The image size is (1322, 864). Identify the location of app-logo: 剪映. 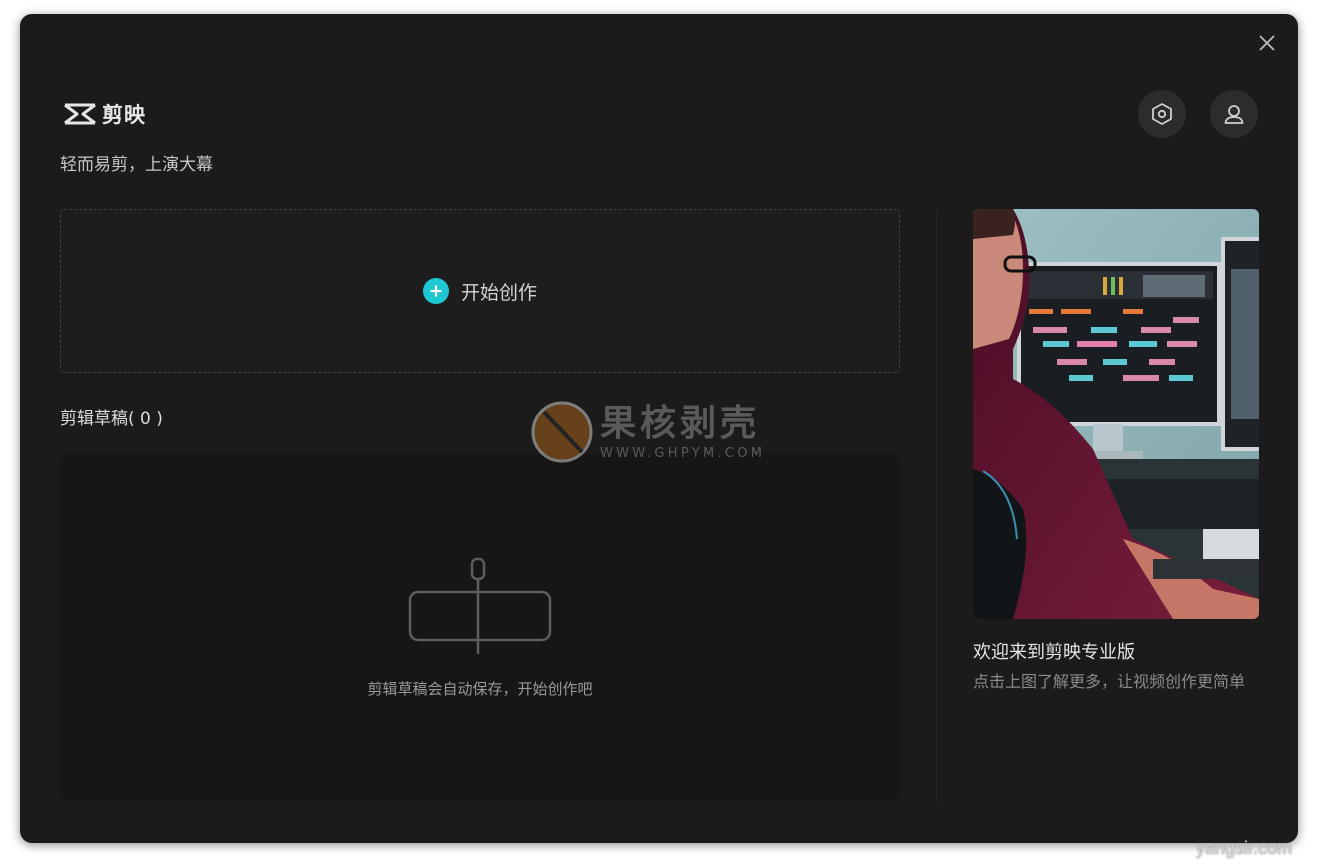
(104, 114).